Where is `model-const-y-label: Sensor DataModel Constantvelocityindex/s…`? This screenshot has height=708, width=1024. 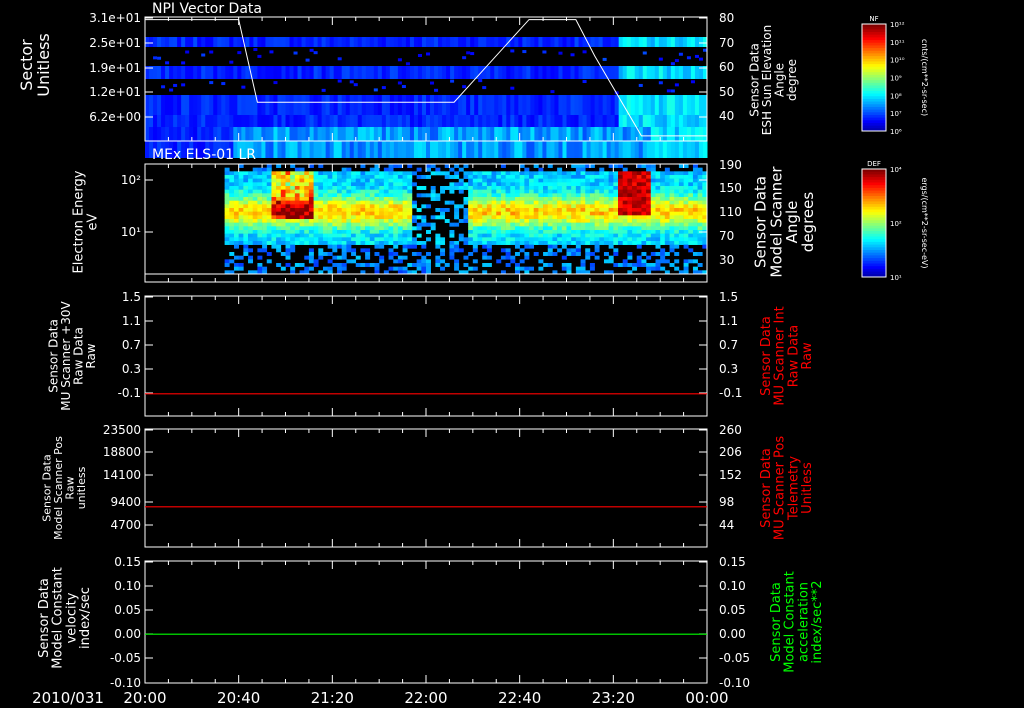
model-const-y-label: Sensor DataModel Constantvelocityindex/s… is located at coordinates (65, 618).